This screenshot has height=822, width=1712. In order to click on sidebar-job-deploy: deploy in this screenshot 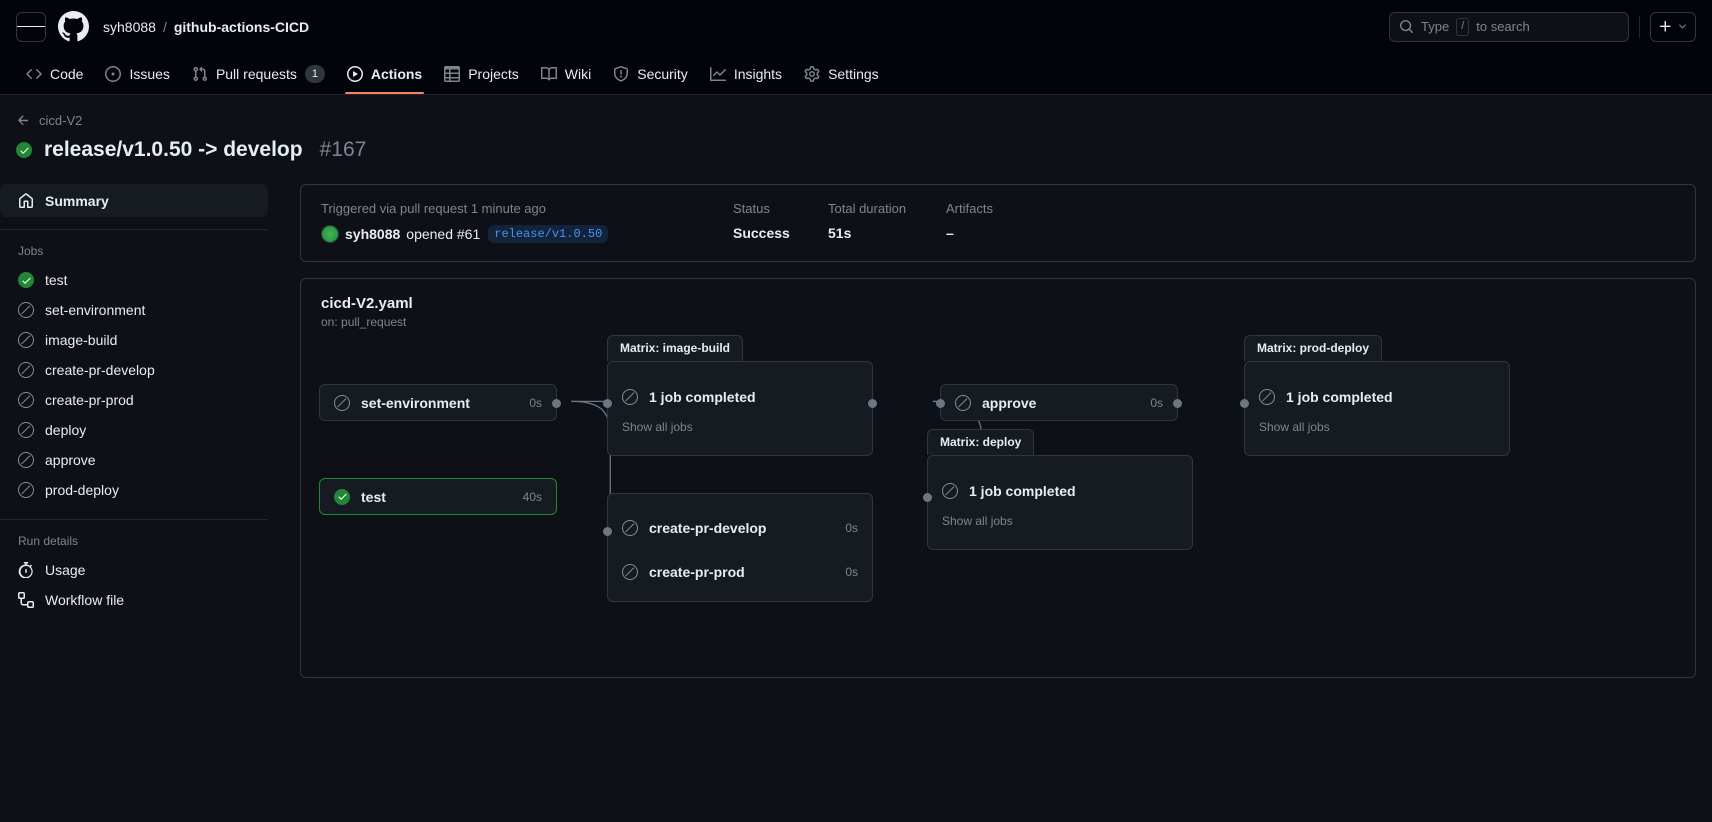, I will do `click(140, 430)`.